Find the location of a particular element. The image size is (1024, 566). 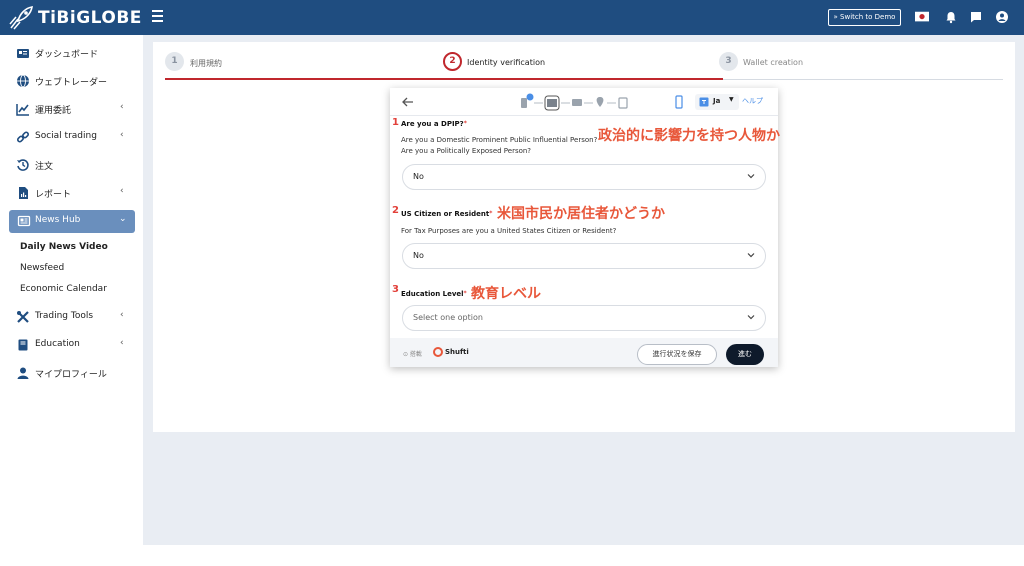

language-selector: Ja ▼ is located at coordinates (717, 102).